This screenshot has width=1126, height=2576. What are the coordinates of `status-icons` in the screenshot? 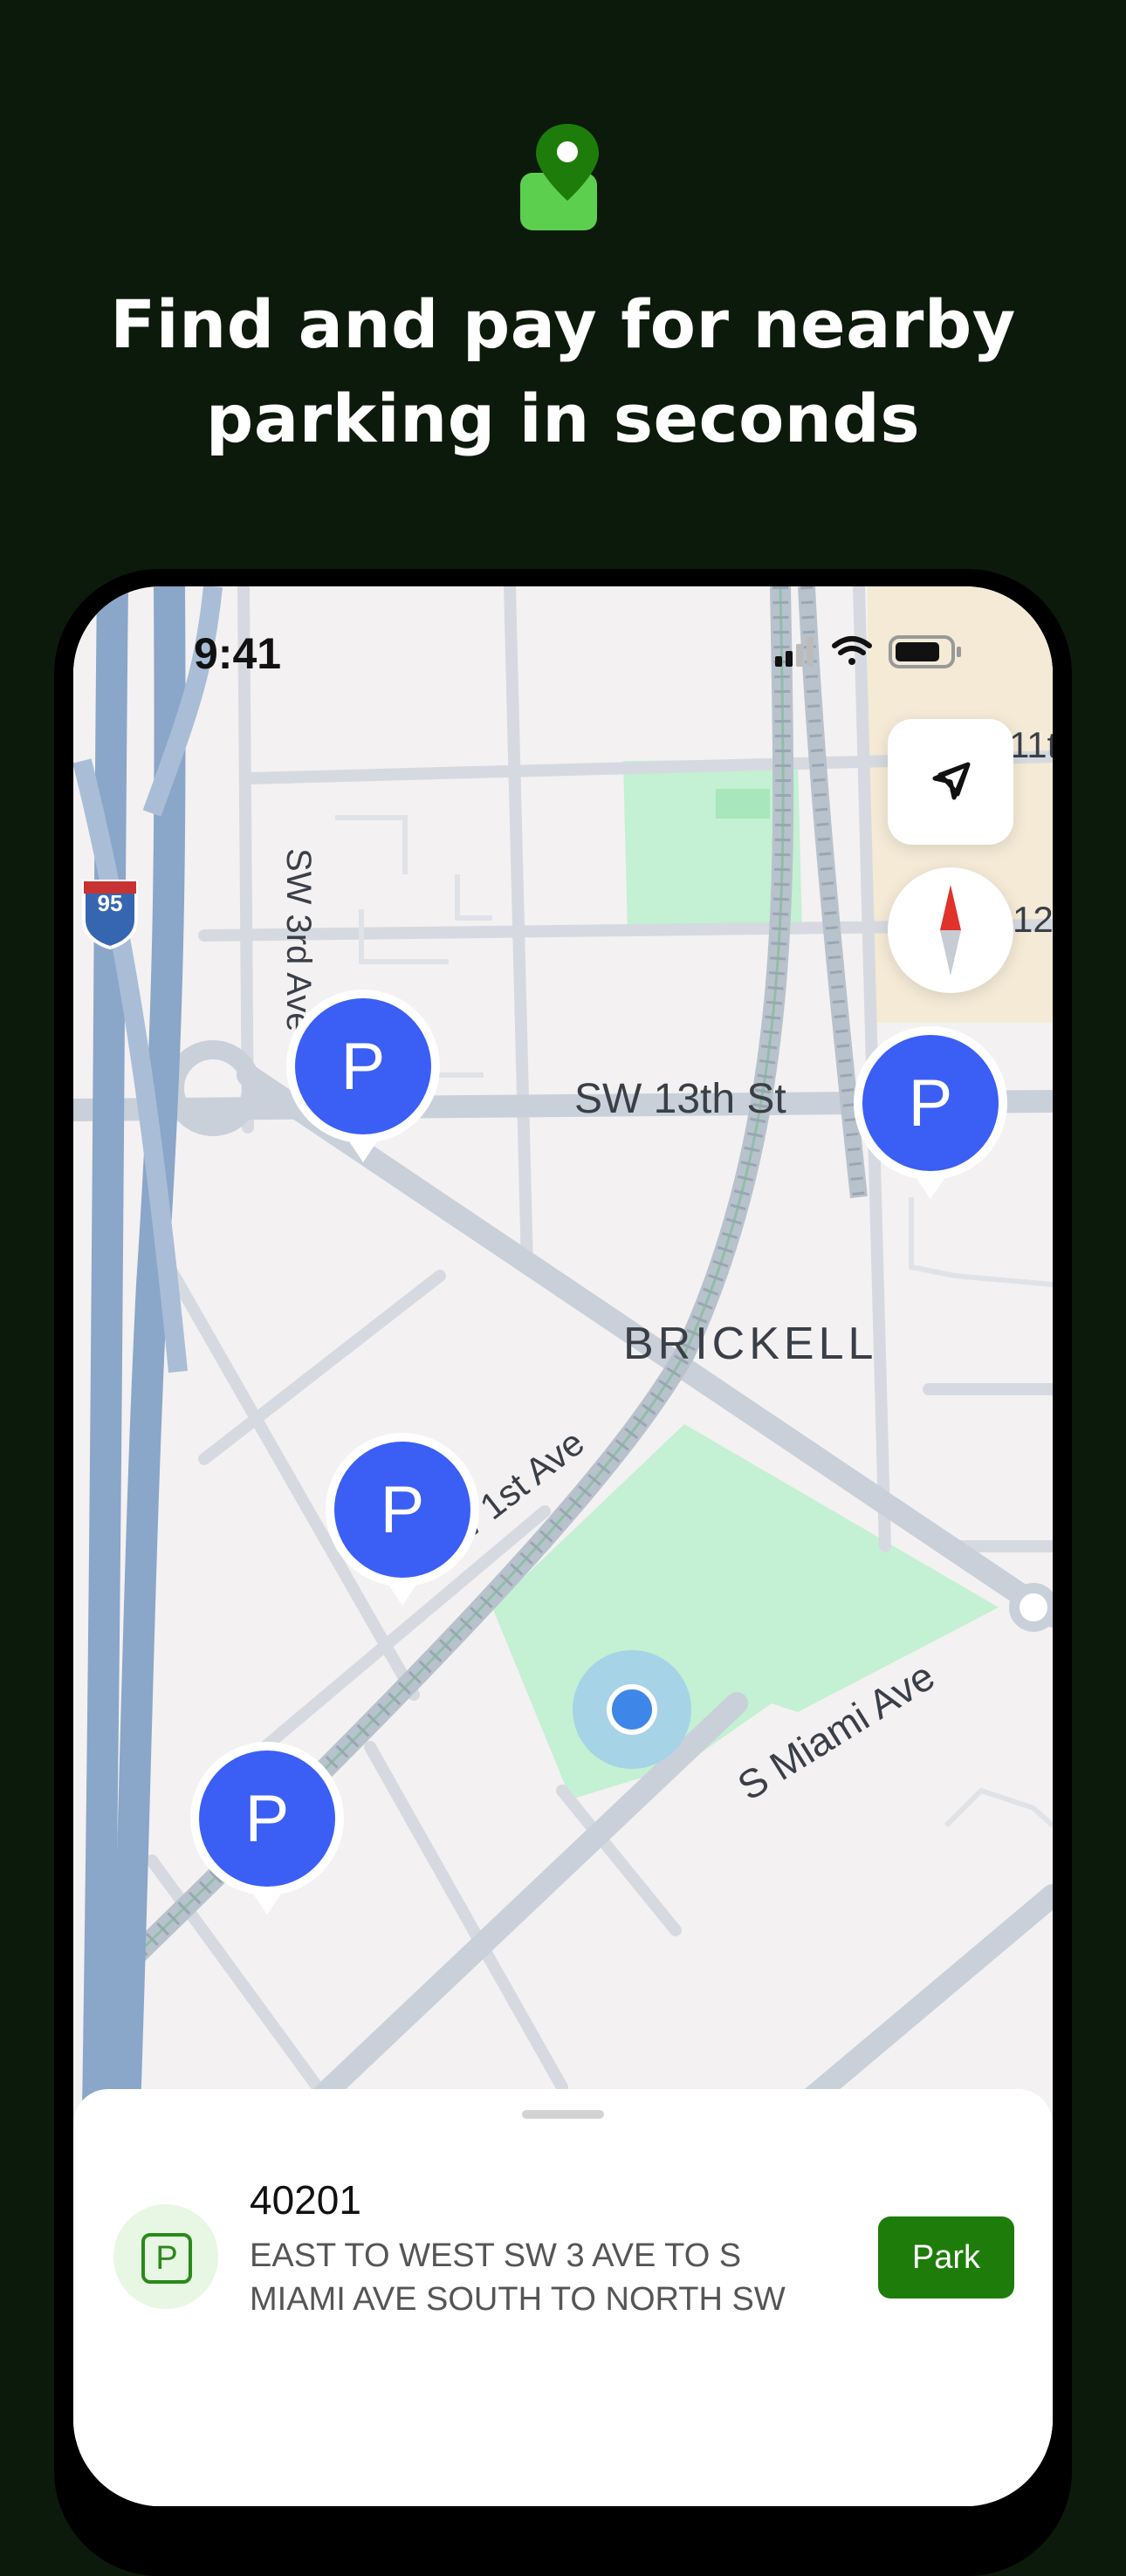 It's located at (868, 652).